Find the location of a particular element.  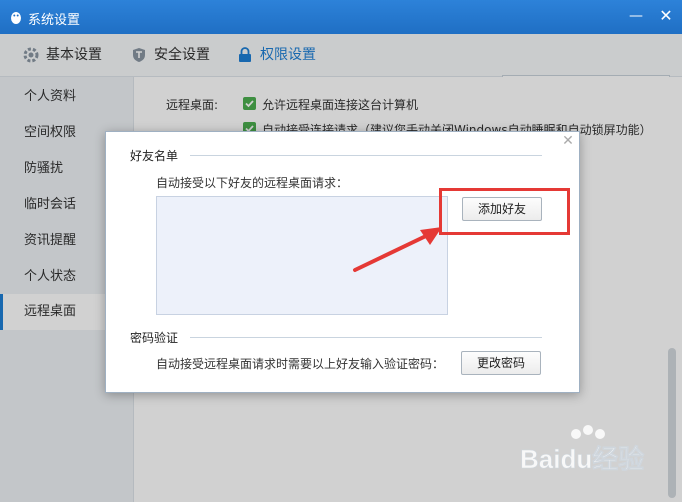

minimize-button: — is located at coordinates (636, 16).